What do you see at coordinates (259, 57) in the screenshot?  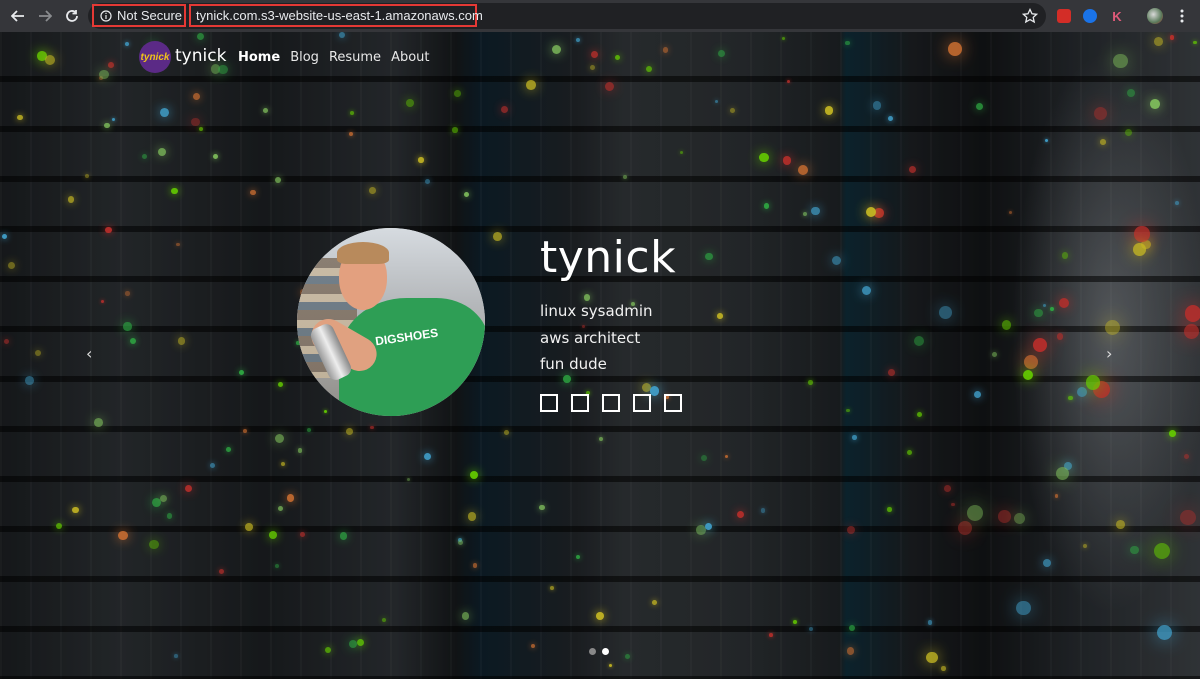 I see `nav-home: Home` at bounding box center [259, 57].